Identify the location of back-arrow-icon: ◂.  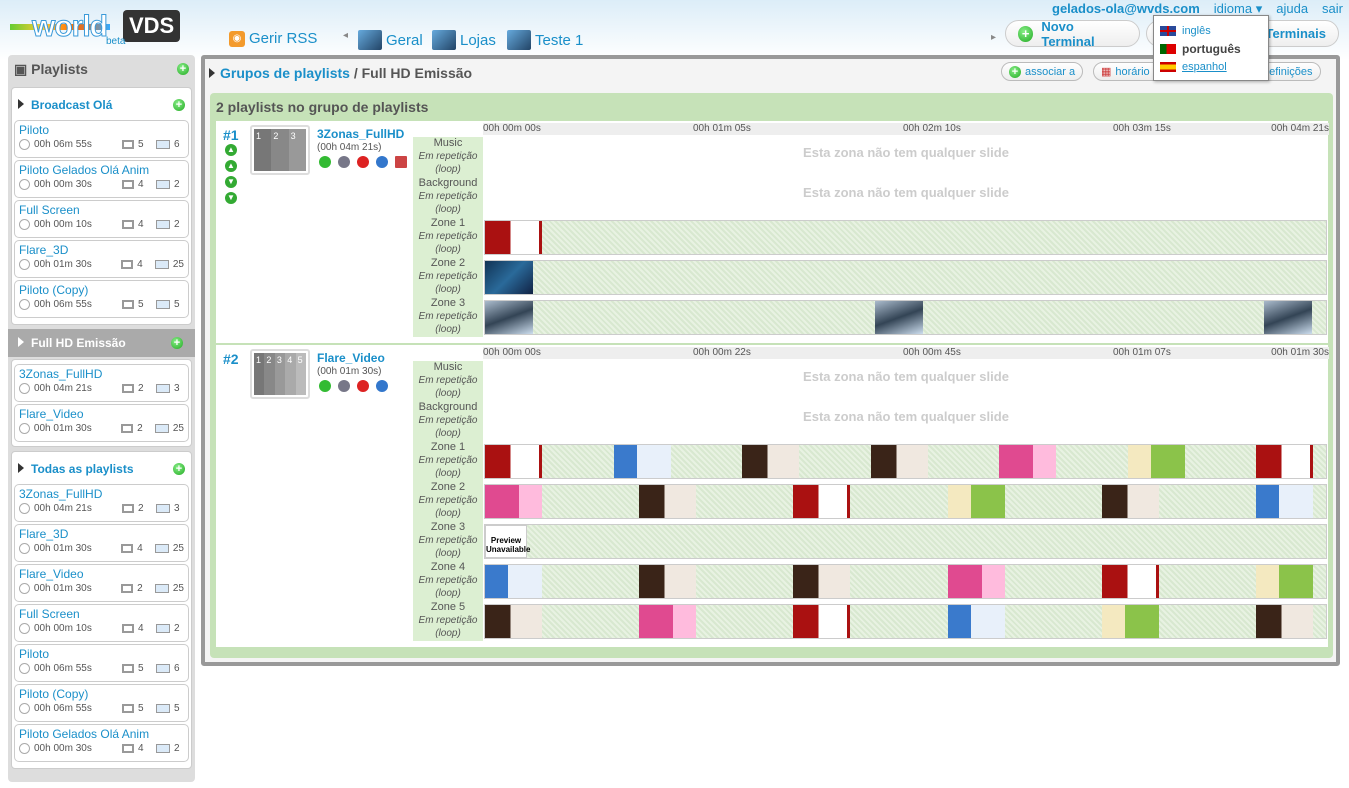
(345, 35).